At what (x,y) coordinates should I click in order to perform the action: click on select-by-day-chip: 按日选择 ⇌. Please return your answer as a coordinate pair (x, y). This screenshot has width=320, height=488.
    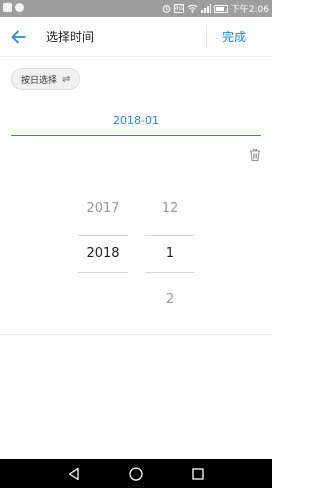
    Looking at the image, I should click on (46, 79).